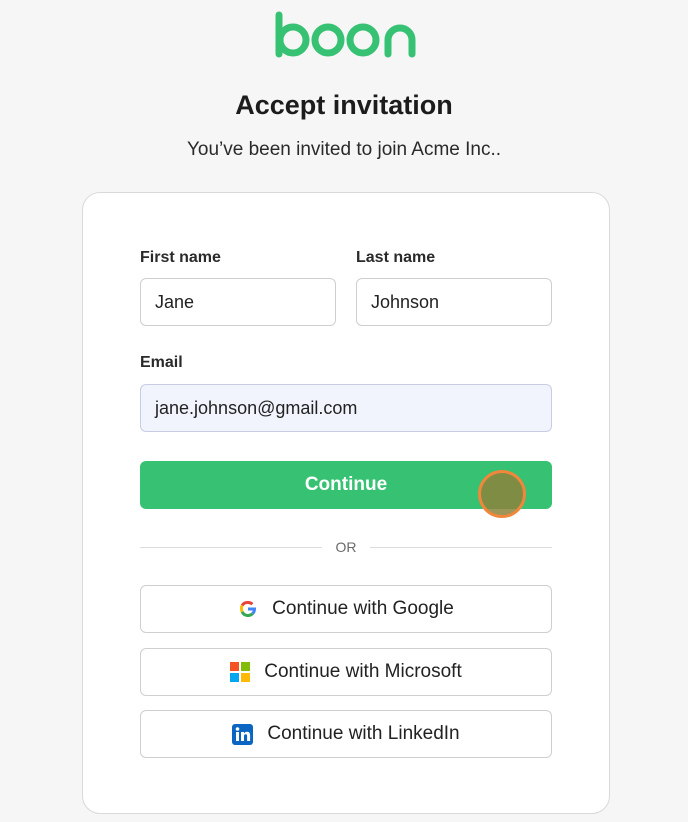 This screenshot has height=822, width=688. Describe the element at coordinates (363, 671) in the screenshot. I see `microsoft-button-label: Continue with Microsoft` at that location.